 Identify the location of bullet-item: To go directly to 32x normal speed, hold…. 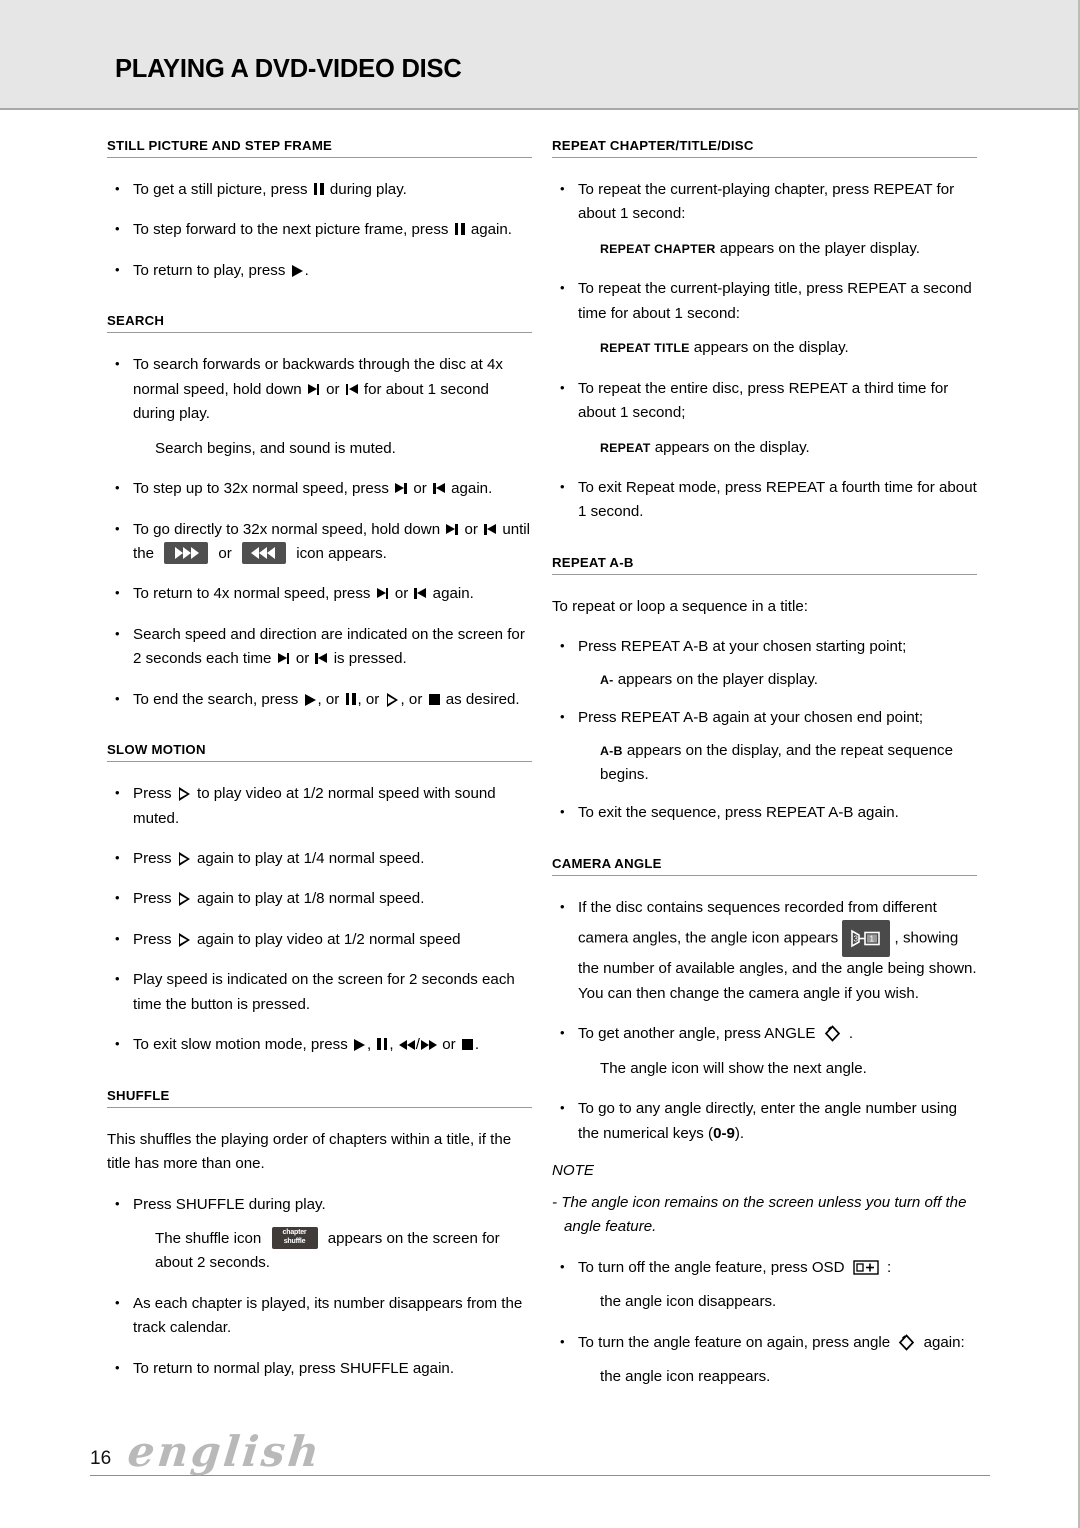
(319, 542).